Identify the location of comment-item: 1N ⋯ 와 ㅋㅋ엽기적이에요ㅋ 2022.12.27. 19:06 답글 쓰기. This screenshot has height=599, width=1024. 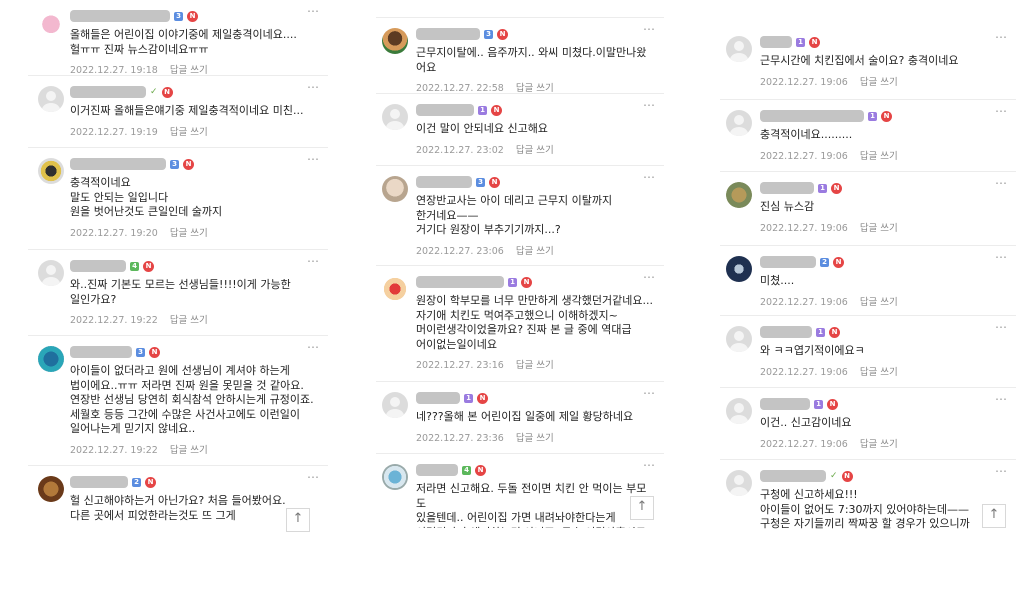
(868, 352).